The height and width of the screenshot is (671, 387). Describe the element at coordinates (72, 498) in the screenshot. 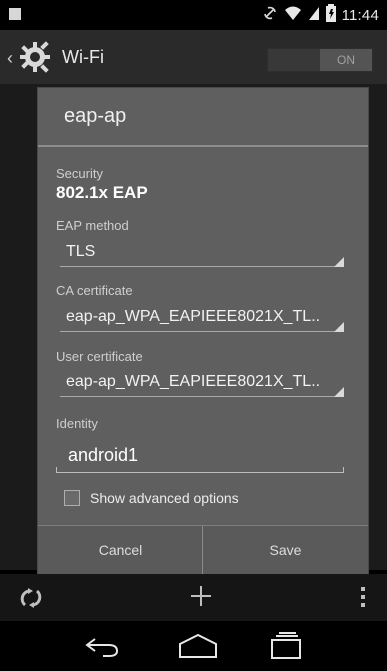

I see `show-advanced-checkbox` at that location.